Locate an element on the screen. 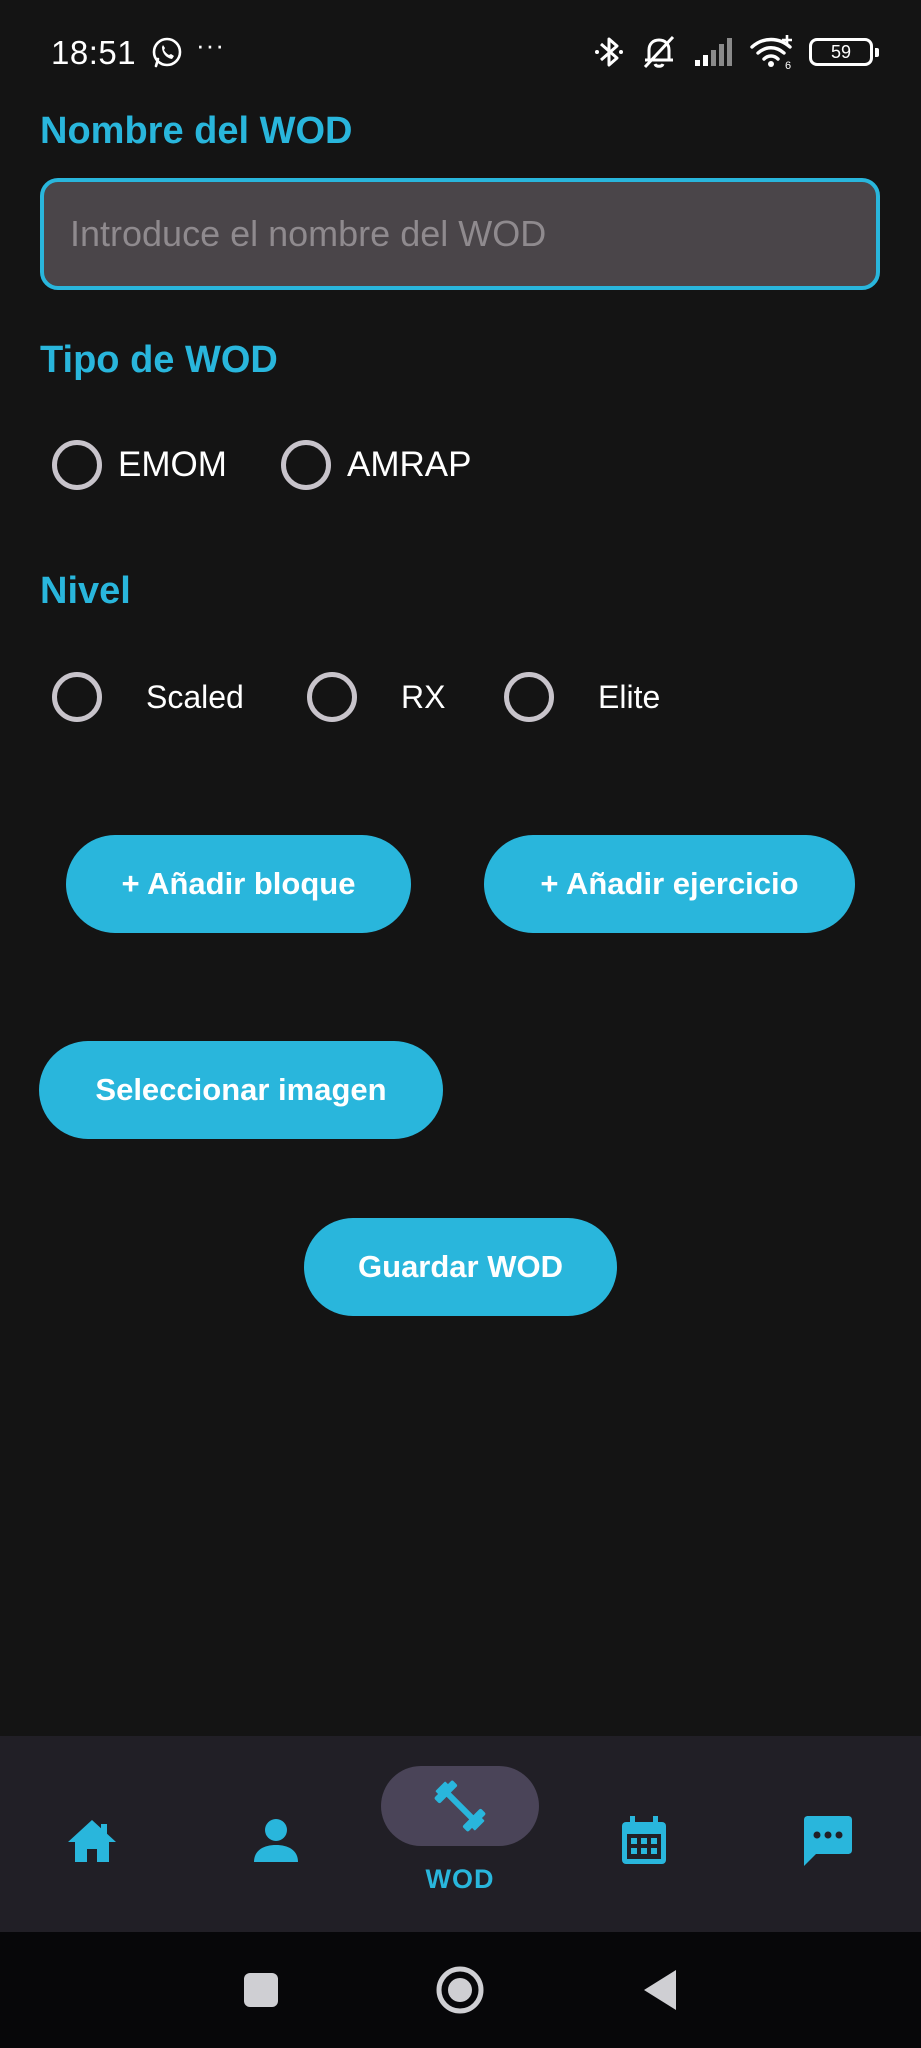 Image resolution: width=921 pixels, height=2048 pixels. whatsapp-icon is located at coordinates (167, 52).